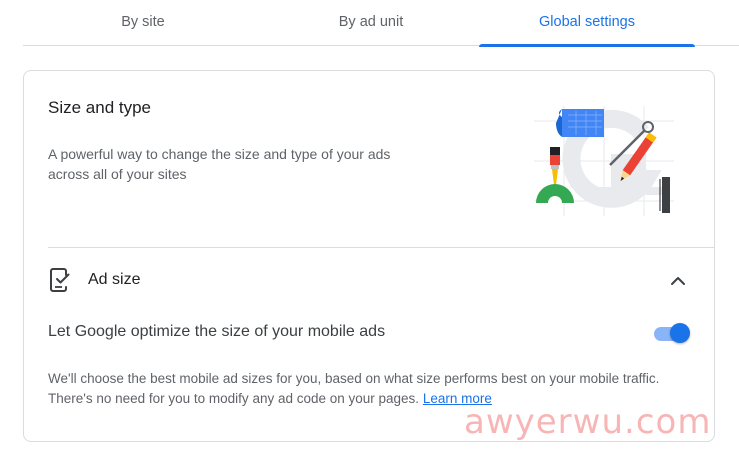 This screenshot has width=739, height=452. I want to click on settings-tabs: By site By ad unit Global settings, so click(381, 23).